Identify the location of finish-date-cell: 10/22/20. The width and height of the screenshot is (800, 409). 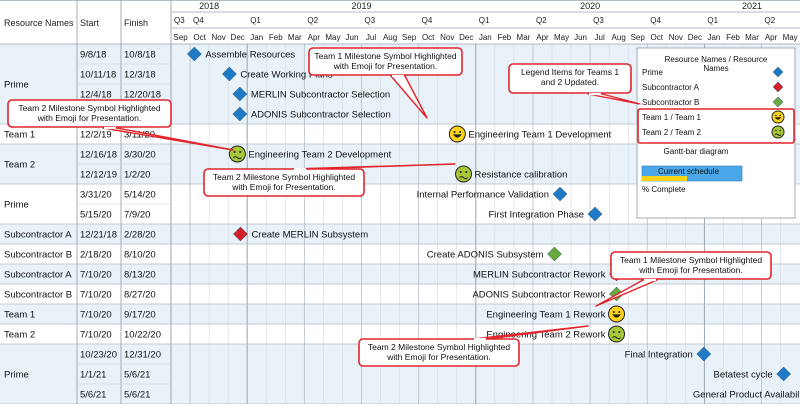
(142, 335).